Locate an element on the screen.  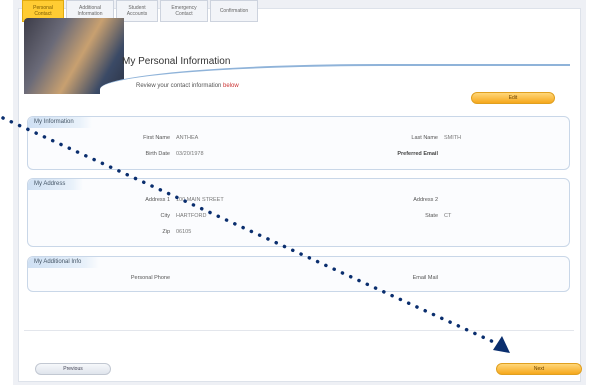
arrow-head-icon is located at coordinates (501, 344).